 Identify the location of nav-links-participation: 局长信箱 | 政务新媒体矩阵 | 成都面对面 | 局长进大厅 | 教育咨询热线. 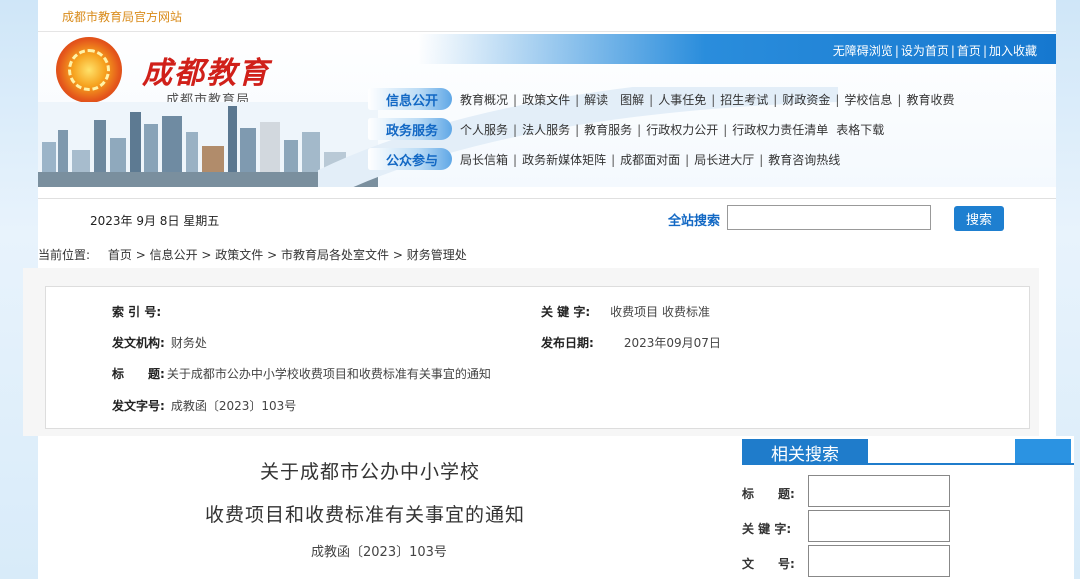
(650, 159).